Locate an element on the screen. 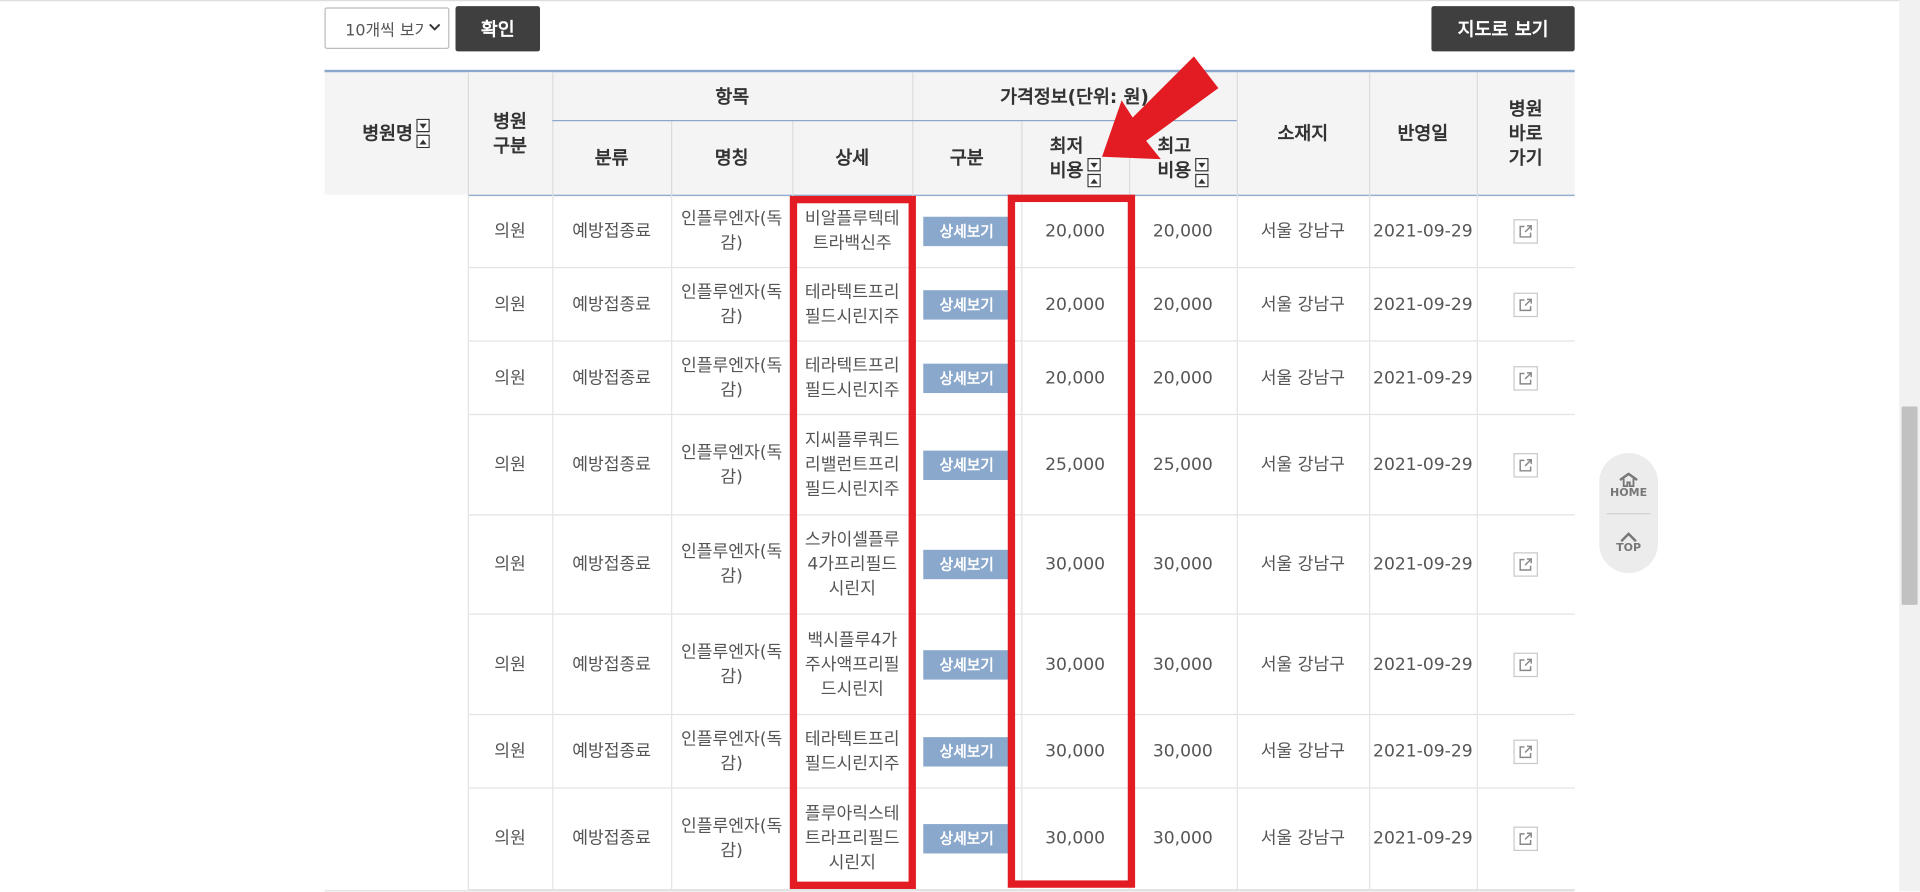 Image resolution: width=1920 pixels, height=892 pixels. scrollbar-thumb is located at coordinates (1909, 505).